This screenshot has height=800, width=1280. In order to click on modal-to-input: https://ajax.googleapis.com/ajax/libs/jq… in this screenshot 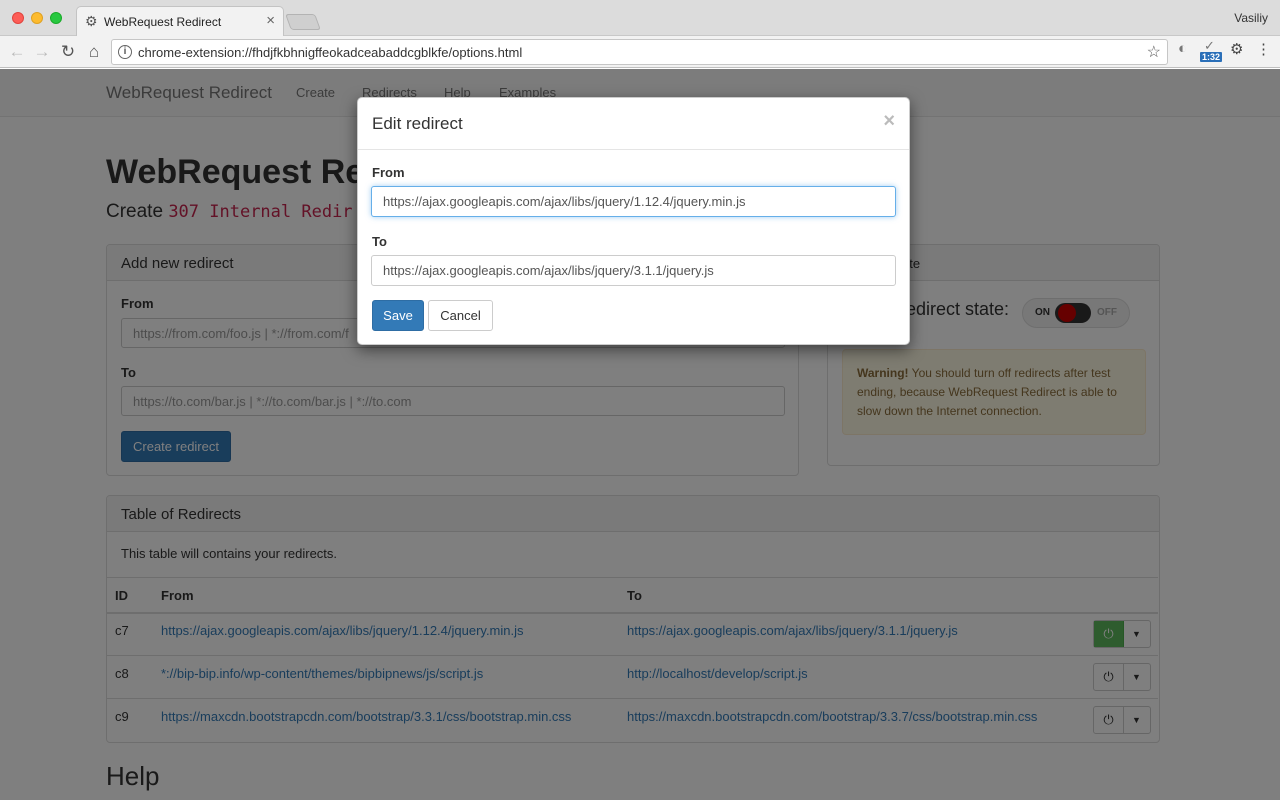, I will do `click(633, 270)`.